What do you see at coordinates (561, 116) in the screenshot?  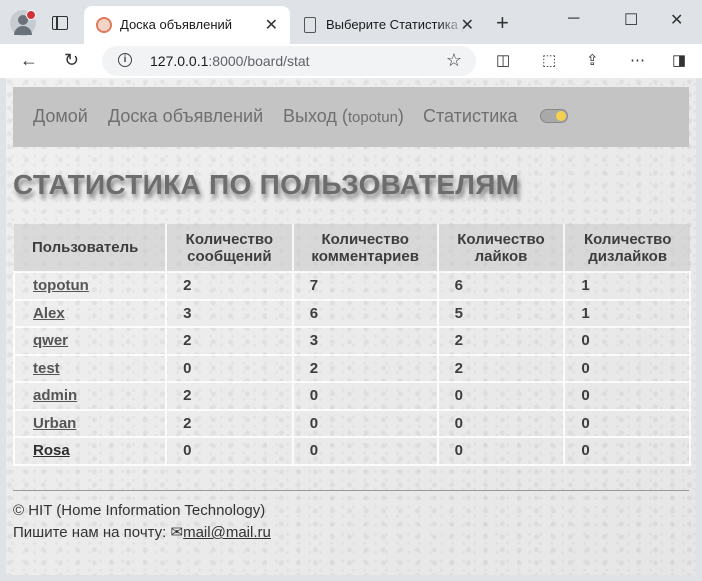 I see `sun-icon` at bounding box center [561, 116].